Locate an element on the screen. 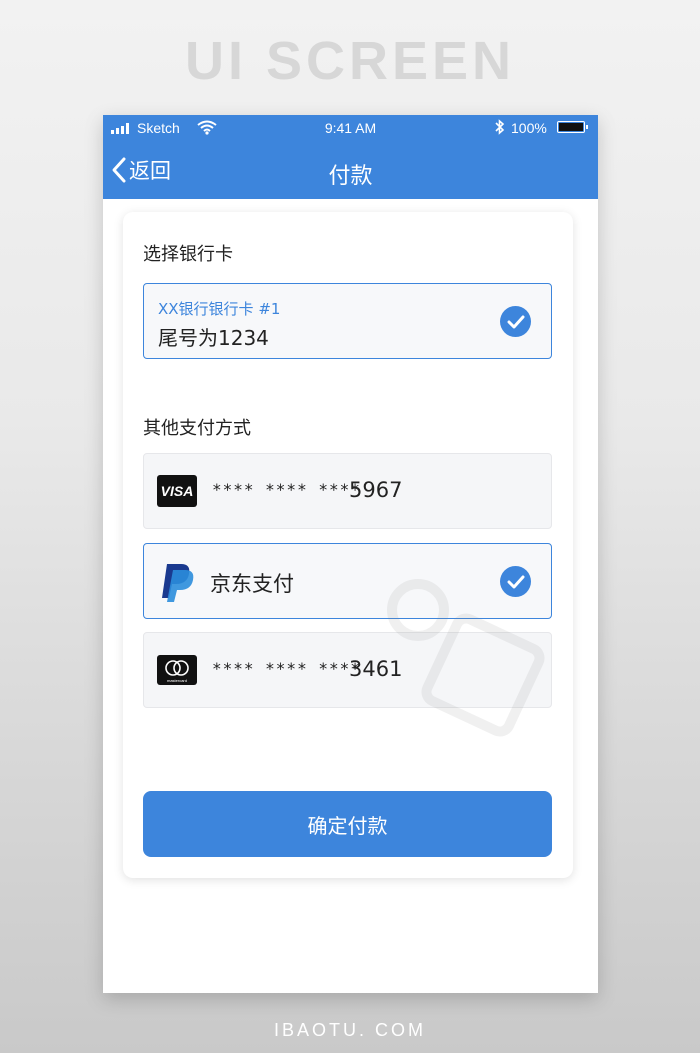 This screenshot has height=1053, width=700. bank-card-name: XX银行银行卡 #1 is located at coordinates (219, 309).